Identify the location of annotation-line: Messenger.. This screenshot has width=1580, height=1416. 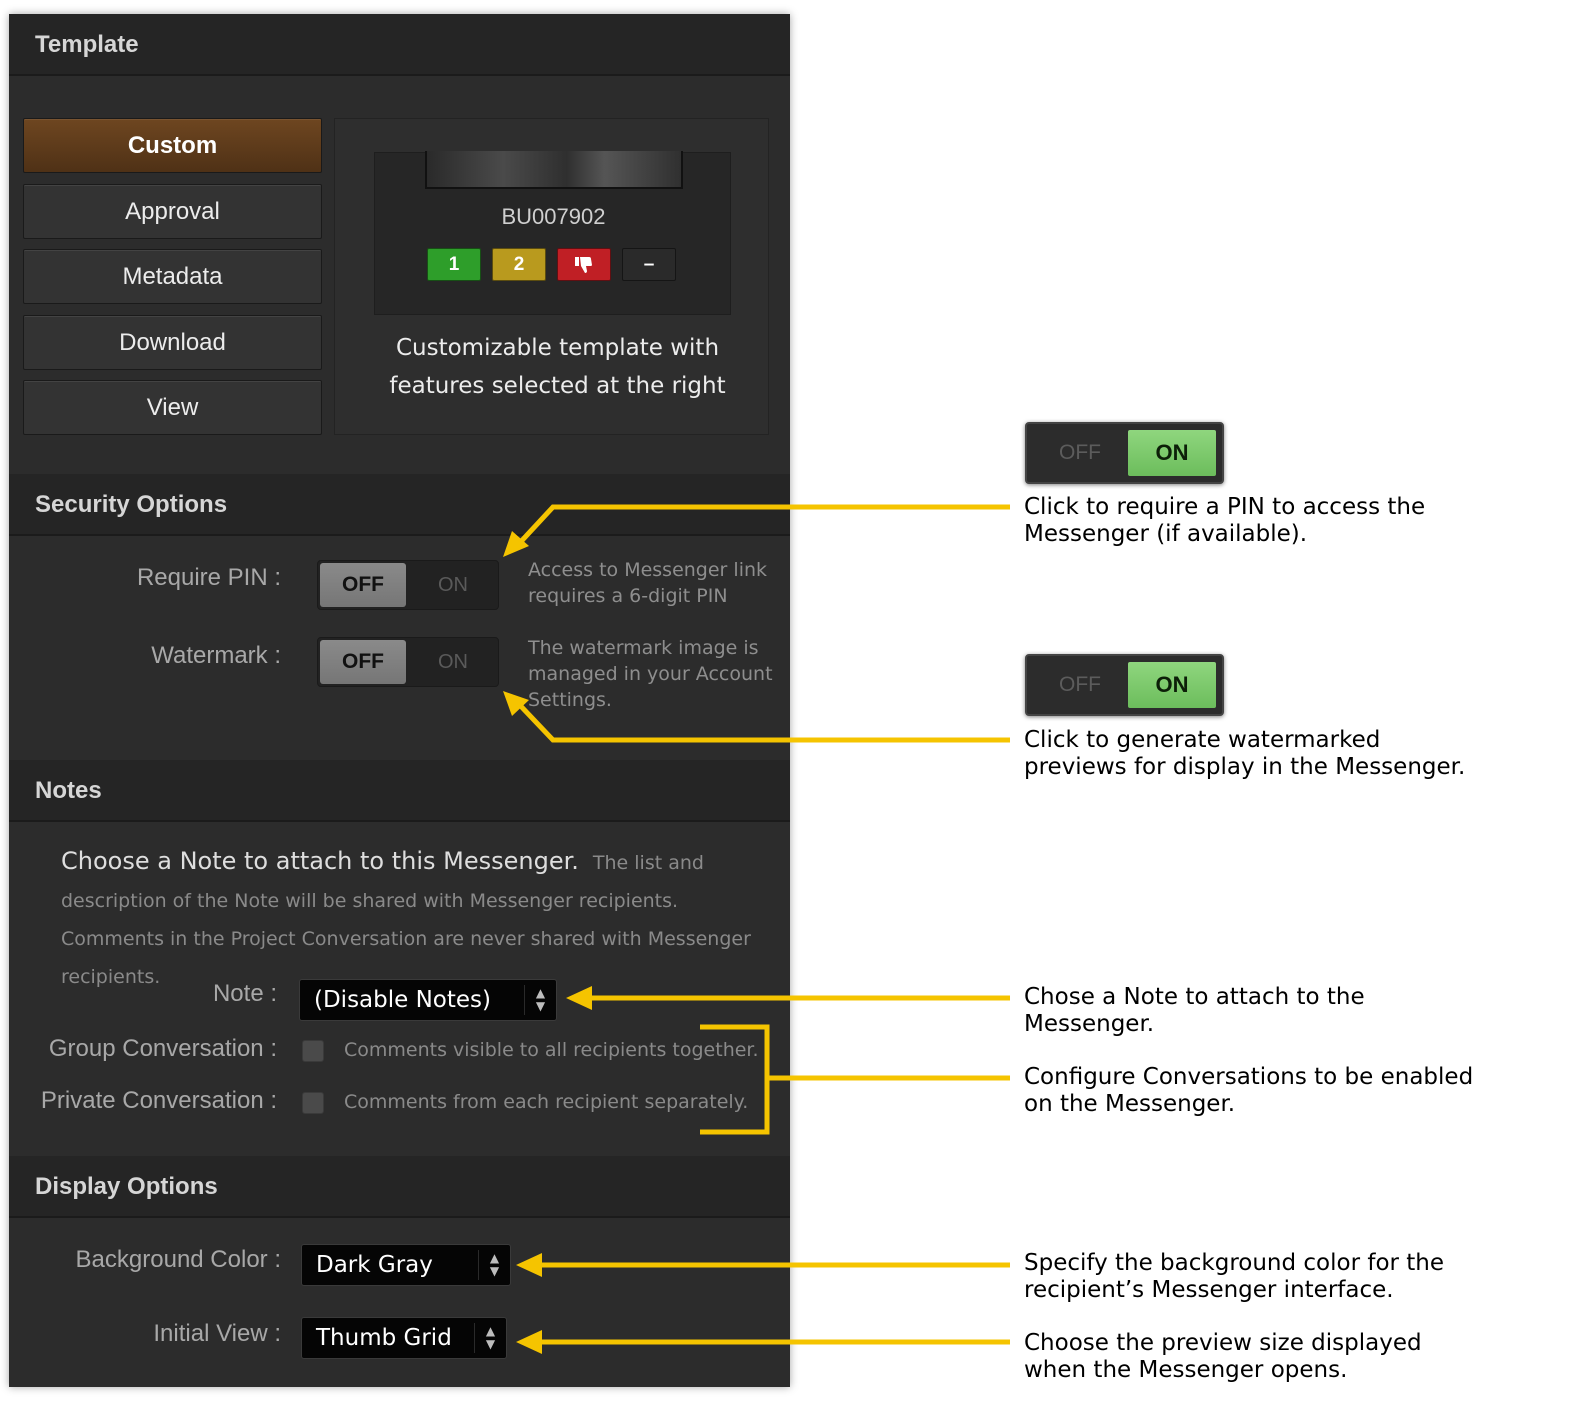
(1089, 1024).